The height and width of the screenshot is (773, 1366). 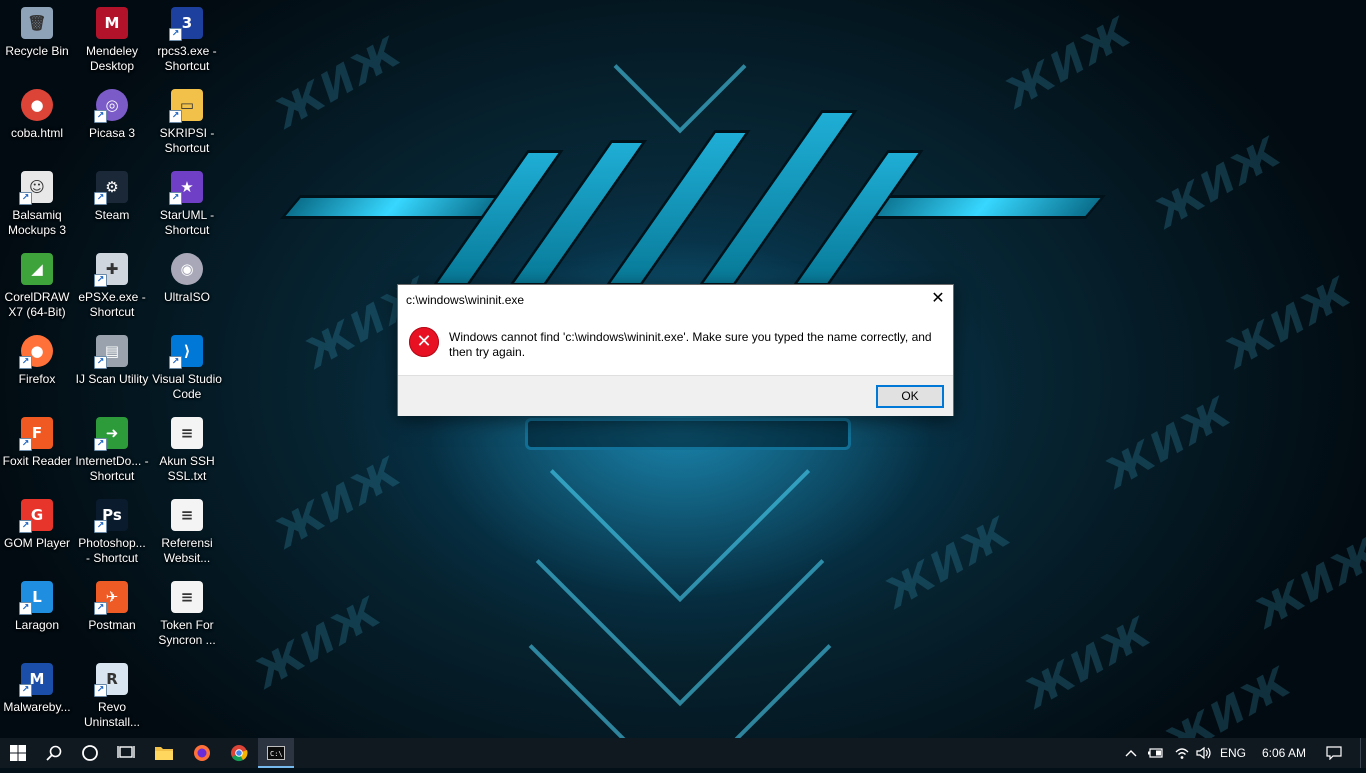 I want to click on show-desktop-button, so click(x=1363, y=753).